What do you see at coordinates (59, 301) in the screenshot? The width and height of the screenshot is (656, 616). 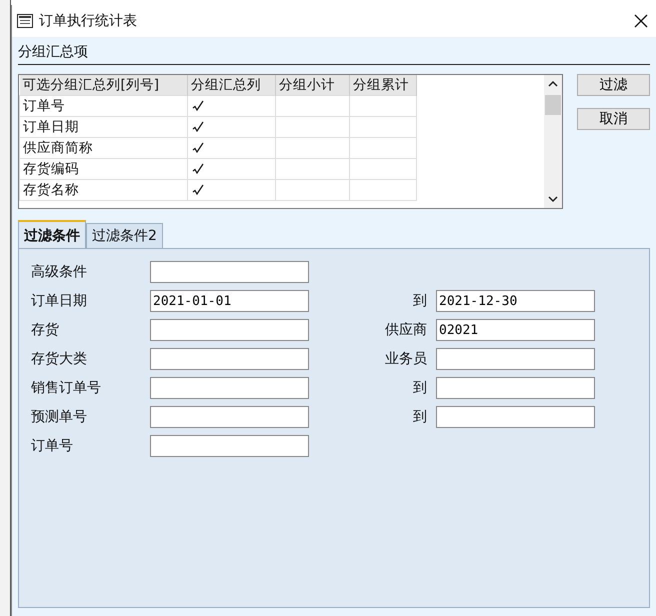 I see `field-label: 订单日期` at bounding box center [59, 301].